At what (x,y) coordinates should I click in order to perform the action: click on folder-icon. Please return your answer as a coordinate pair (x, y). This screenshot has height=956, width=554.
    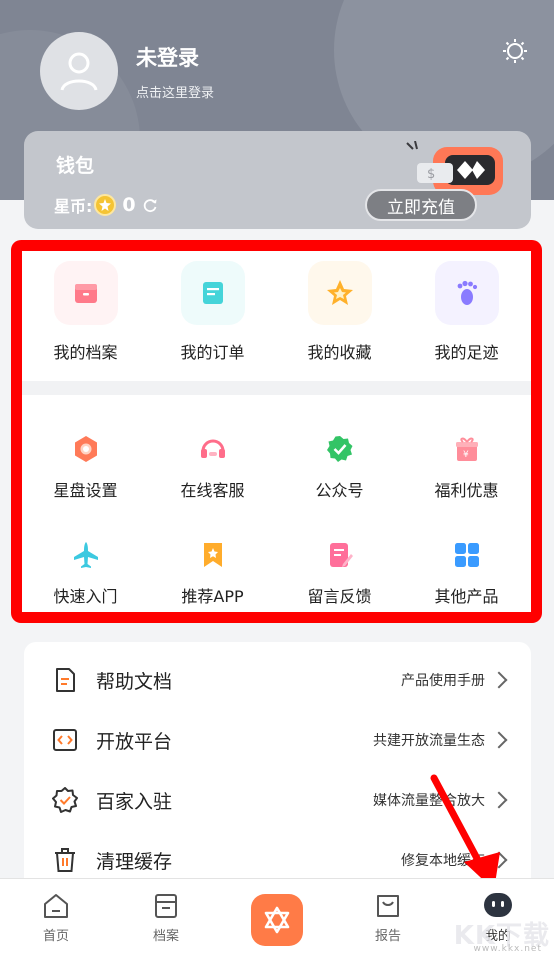
    Looking at the image, I should click on (166, 906).